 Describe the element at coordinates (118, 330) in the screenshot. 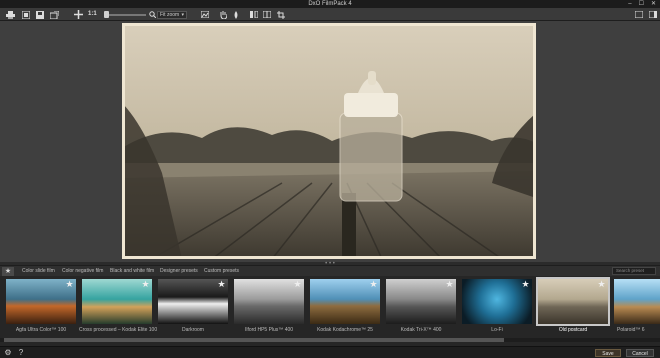

I see `preset-label: Cross processed – Kodak Elite 100` at that location.